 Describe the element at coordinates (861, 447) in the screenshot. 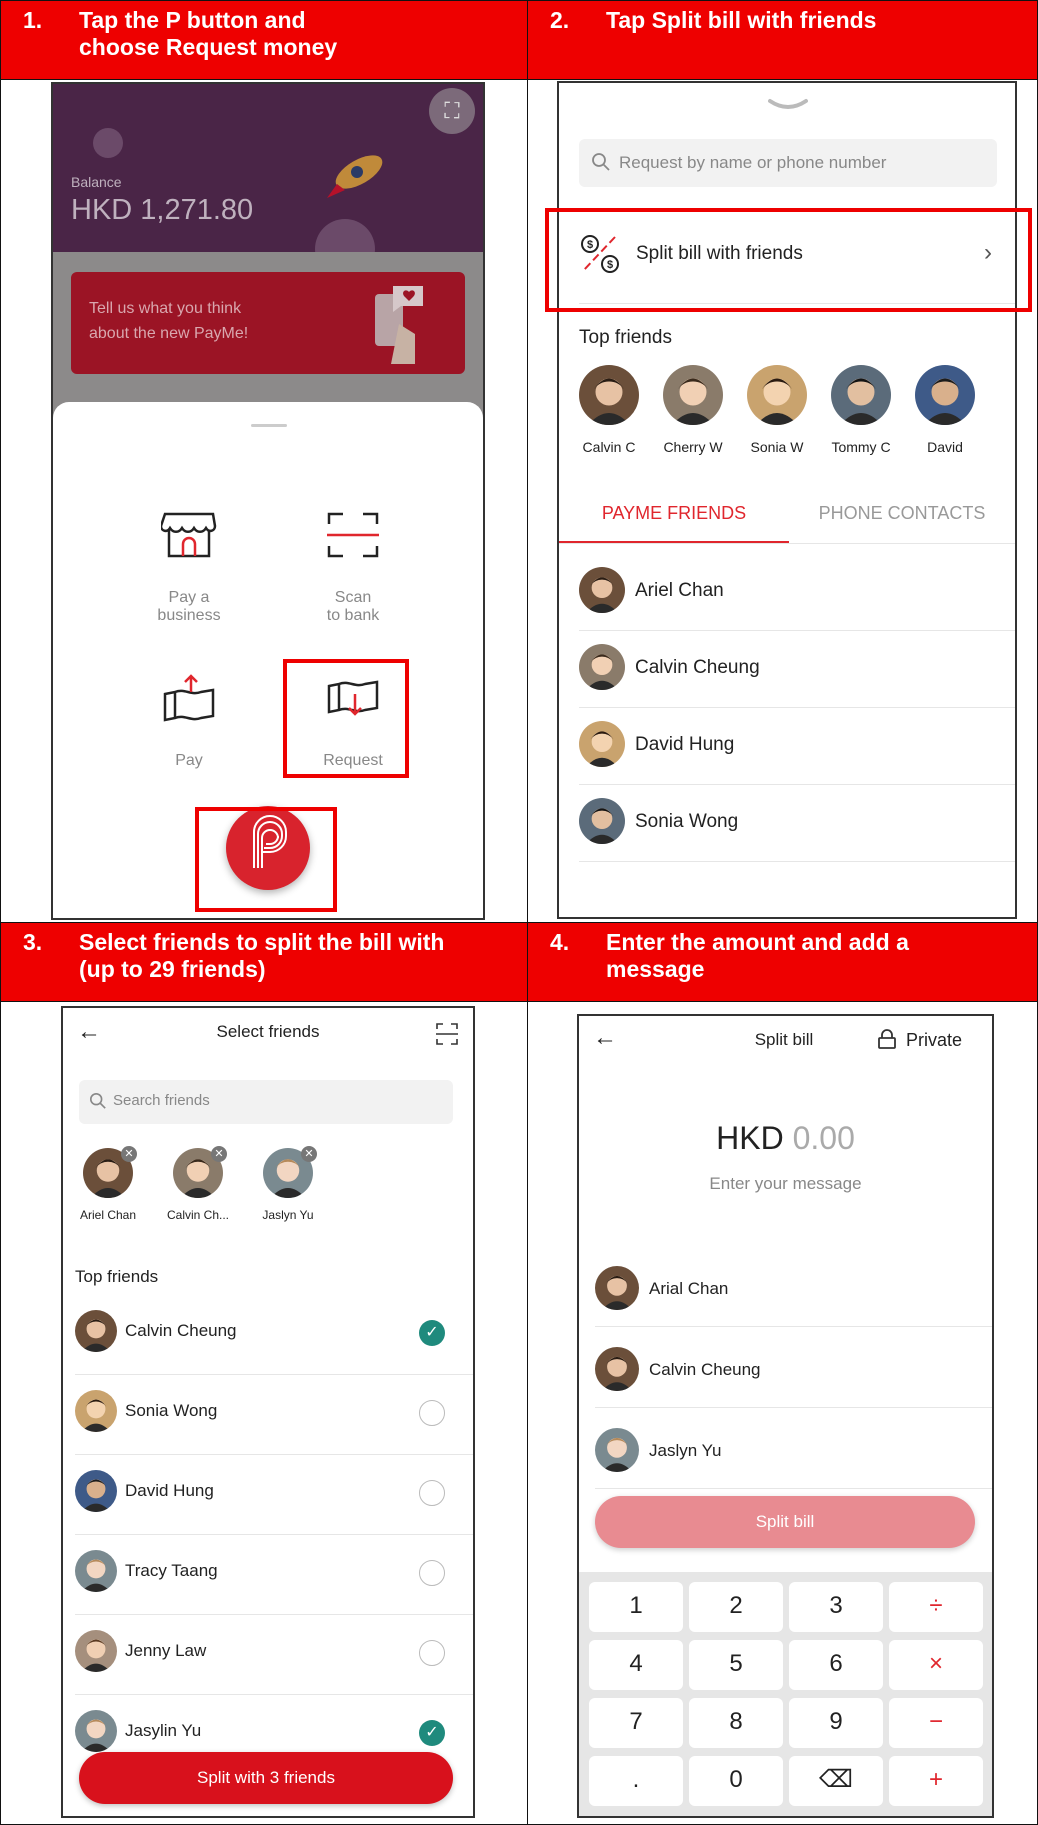

I see `top-friend-name: Tommy C` at that location.